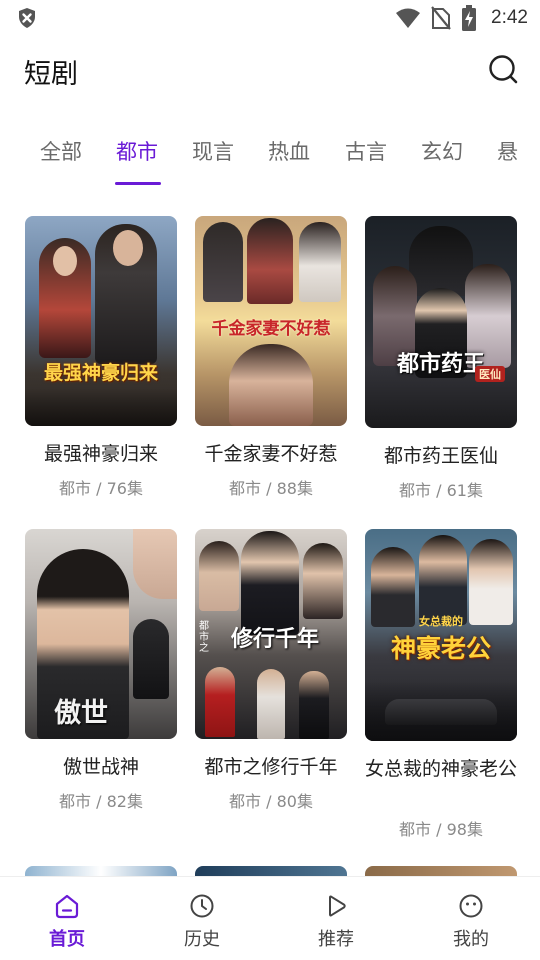 This screenshot has height=960, width=540. Describe the element at coordinates (471, 939) in the screenshot. I see `nav-mine-label: 我的` at that location.